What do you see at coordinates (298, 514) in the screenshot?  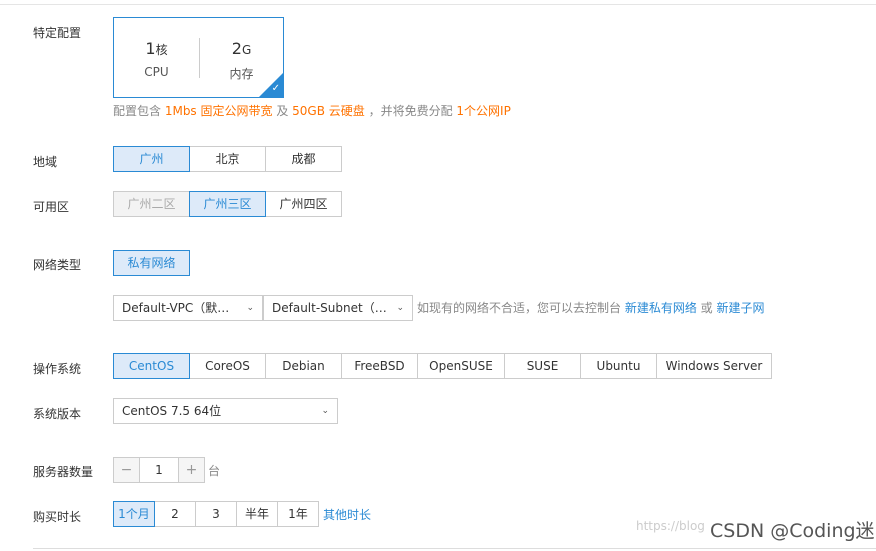 I see `duration-option-1year: 1年` at bounding box center [298, 514].